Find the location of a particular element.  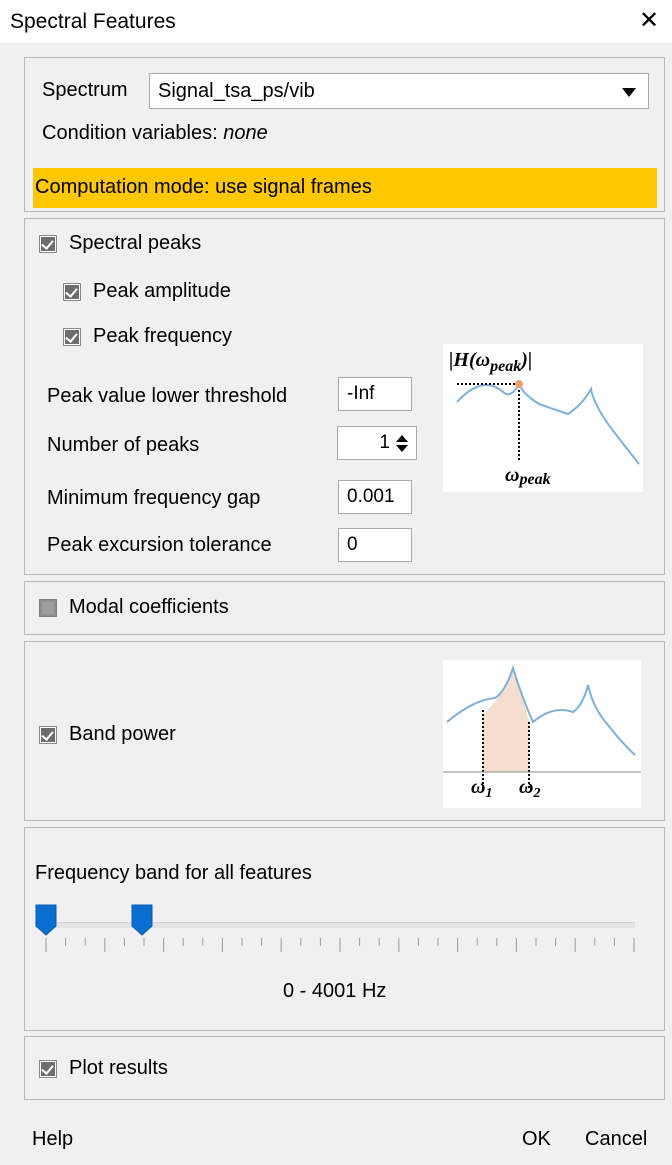

omega-2-label: ω2 is located at coordinates (529, 788).